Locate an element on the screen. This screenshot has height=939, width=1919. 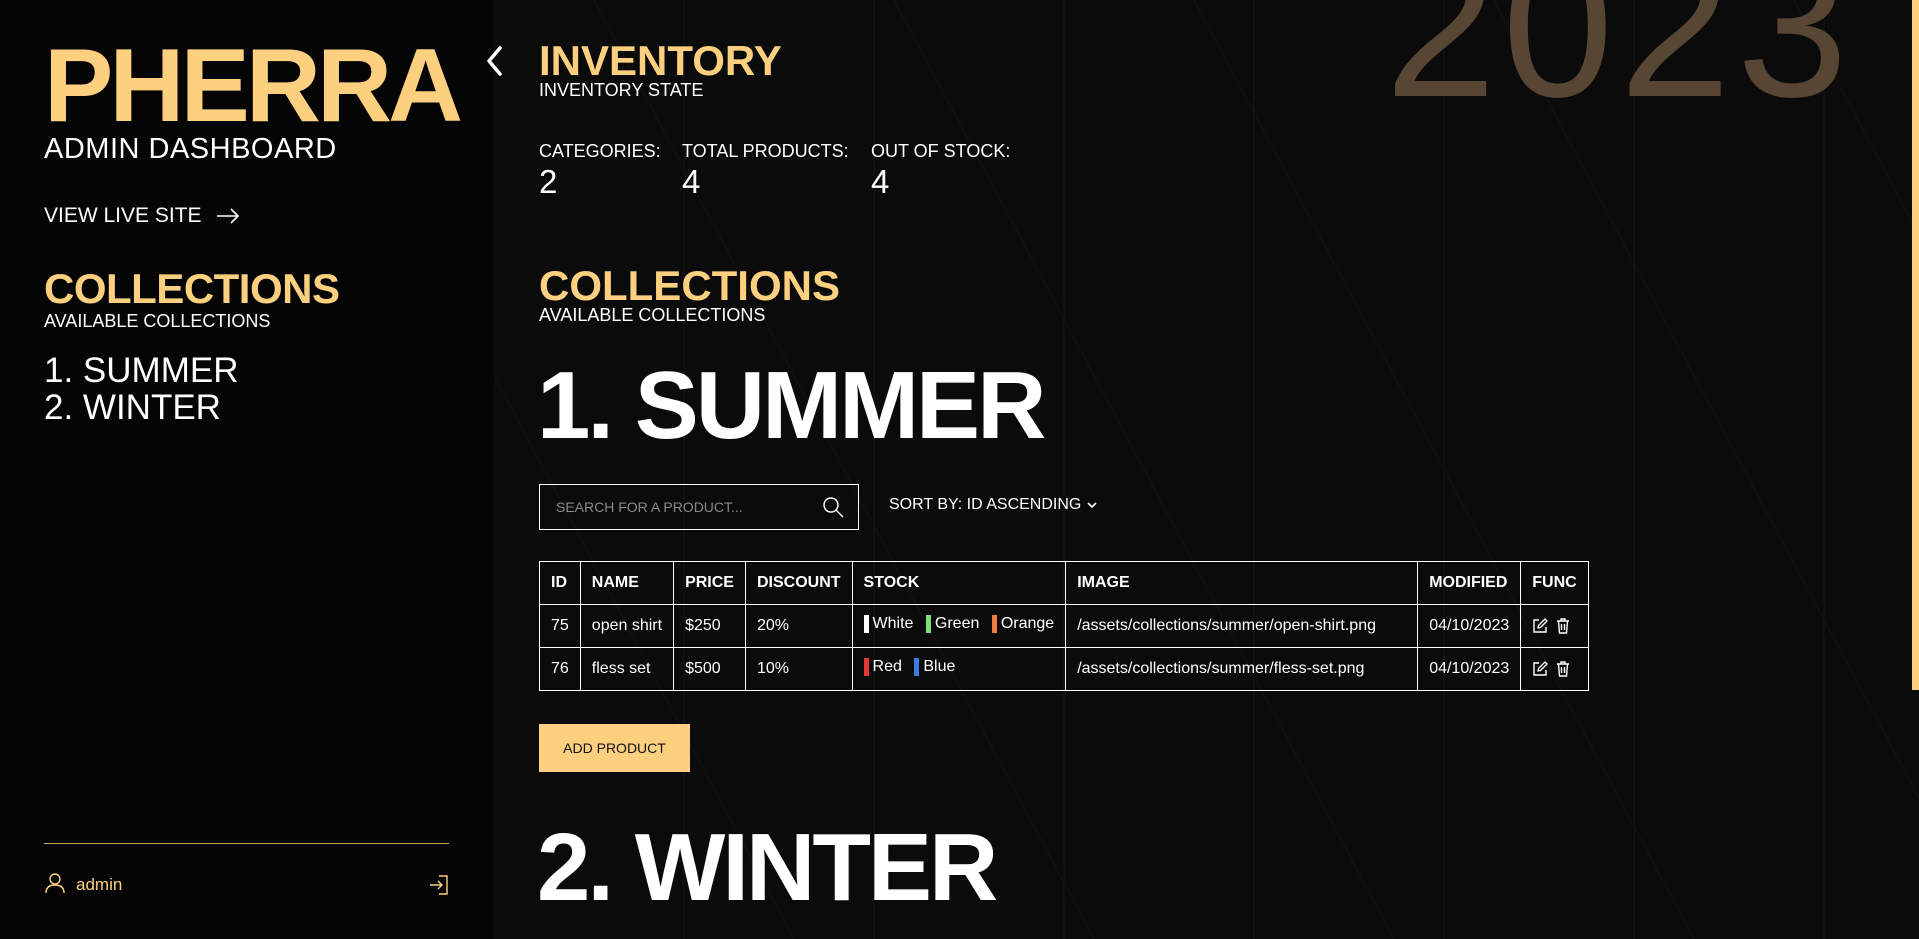
cell-discount: 20% is located at coordinates (798, 626).